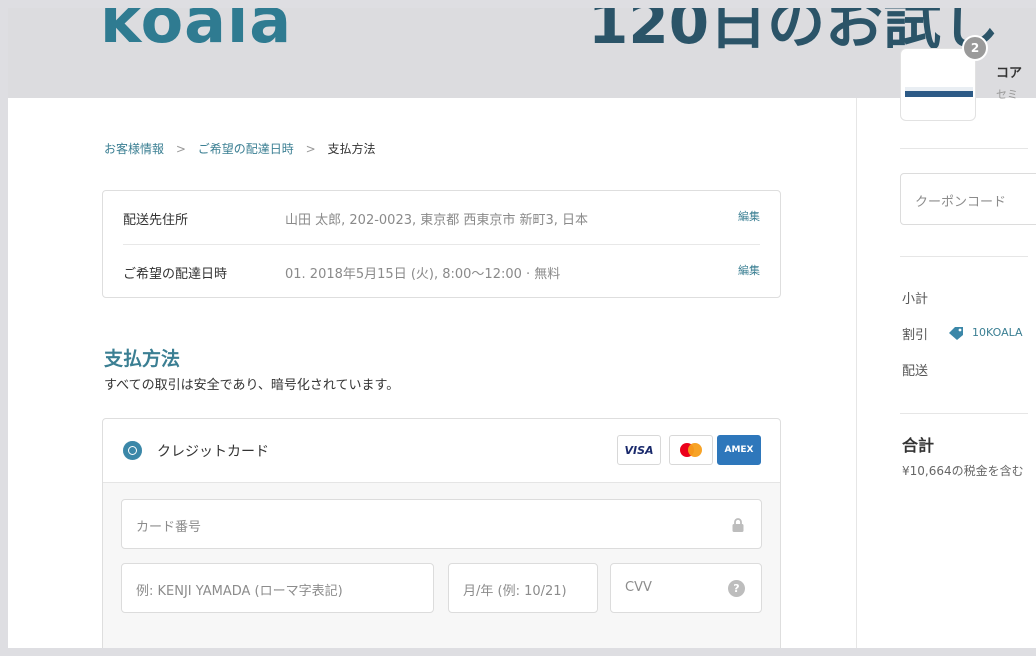 This screenshot has width=1036, height=656. I want to click on discount-code: 10KOALA, so click(997, 332).